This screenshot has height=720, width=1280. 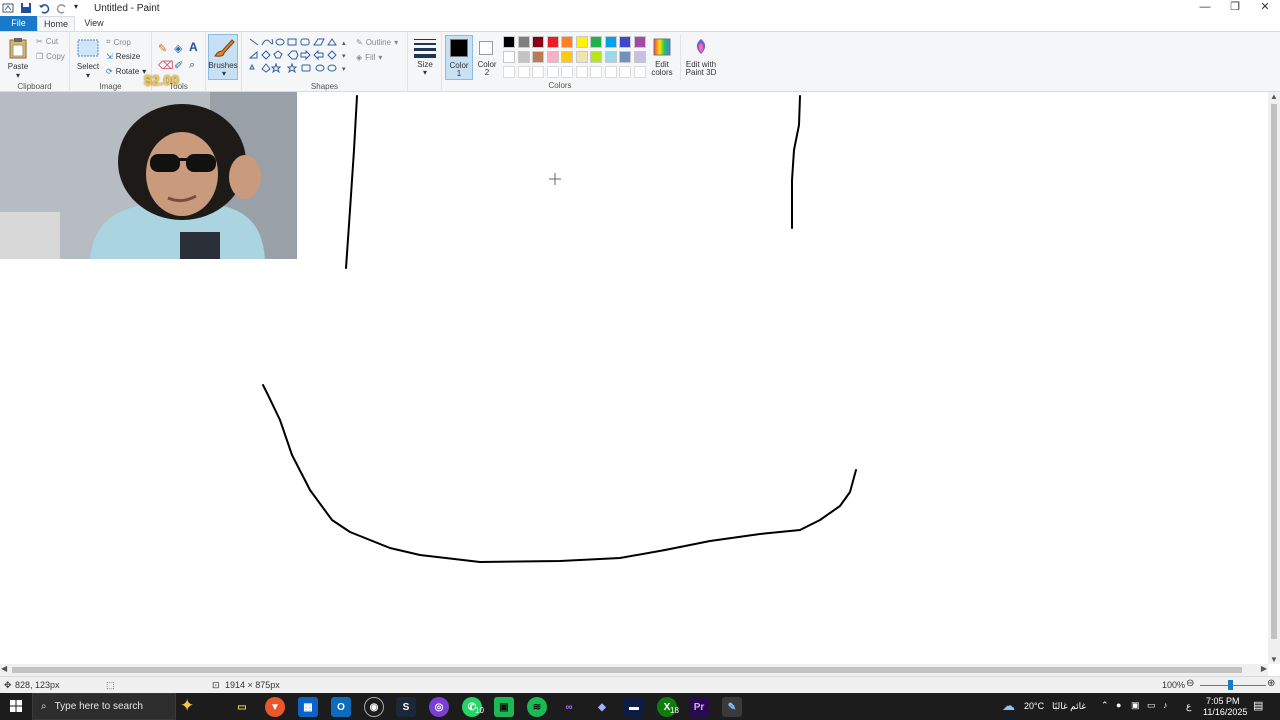 I want to click on zoom-out-icon: ⊖, so click(x=1190, y=683).